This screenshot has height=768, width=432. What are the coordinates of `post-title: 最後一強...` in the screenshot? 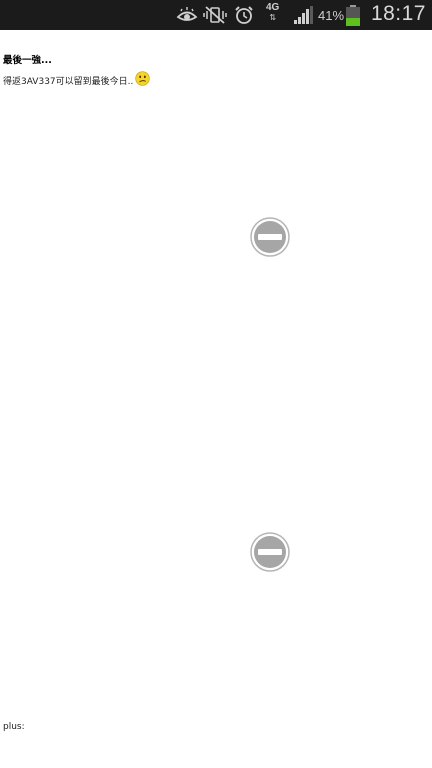 It's located at (27, 60).